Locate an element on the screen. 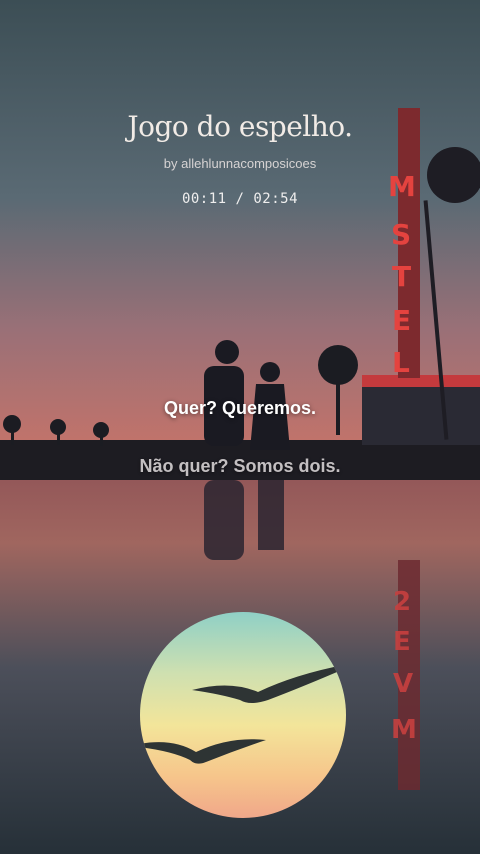 Image resolution: width=480 pixels, height=854 pixels. seagull-icon is located at coordinates (243, 714).